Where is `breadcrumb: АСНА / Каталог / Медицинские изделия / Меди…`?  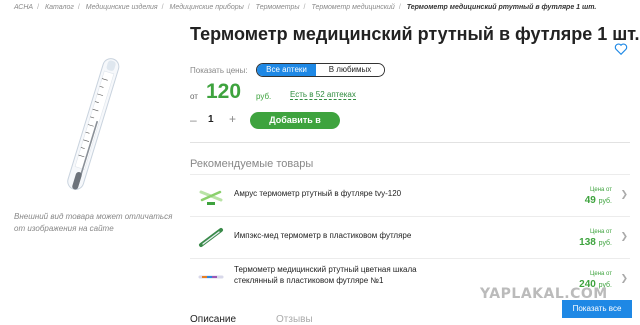
breadcrumb: АСНА / Каталог / Медицинские изделия / Меди… is located at coordinates (305, 7).